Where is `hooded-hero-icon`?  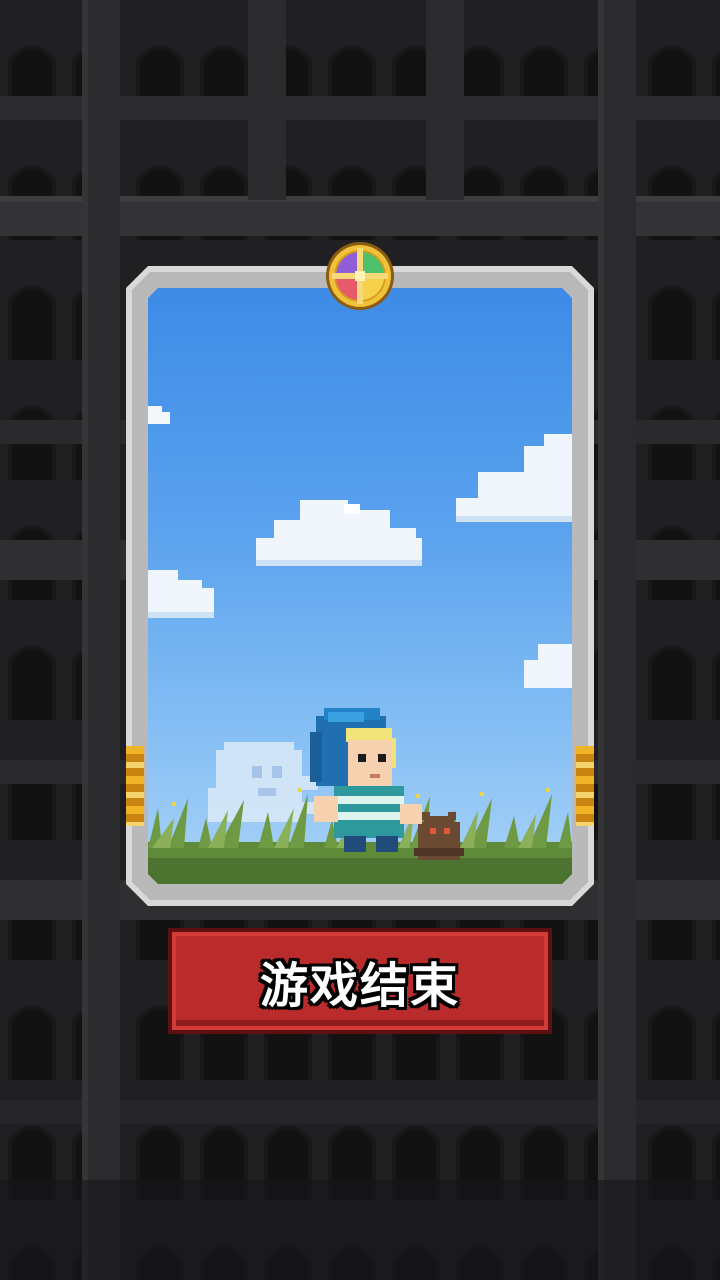 hooded-hero-icon is located at coordinates (366, 780).